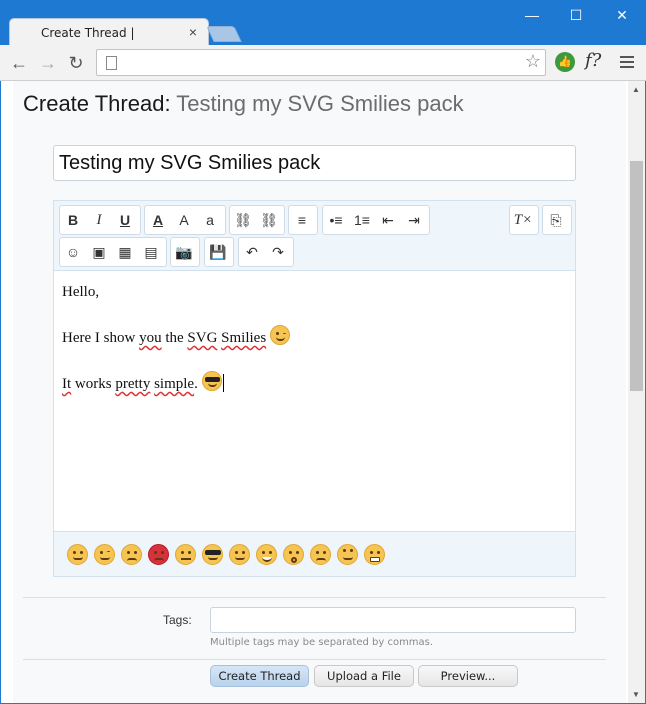 This screenshot has height=704, width=646. I want to click on misspelled-word: Smilies, so click(244, 338).